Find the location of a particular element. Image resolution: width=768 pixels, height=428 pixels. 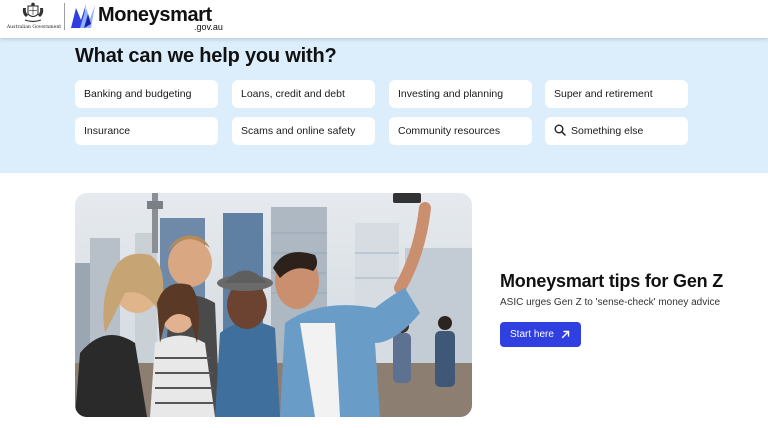

moneysmart-logo-icon is located at coordinates (83, 16).